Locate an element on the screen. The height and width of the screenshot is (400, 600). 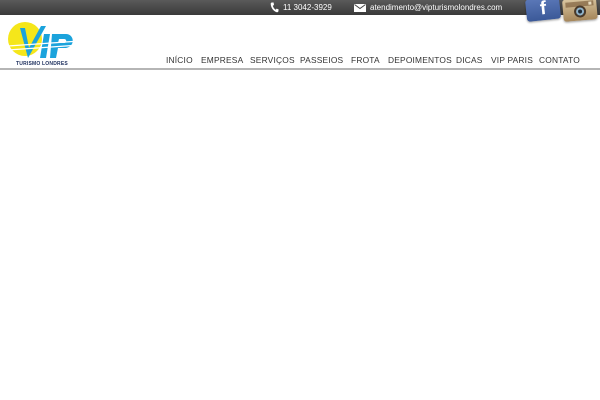
nav-item-servicos: SERVIÇOS is located at coordinates (272, 60).